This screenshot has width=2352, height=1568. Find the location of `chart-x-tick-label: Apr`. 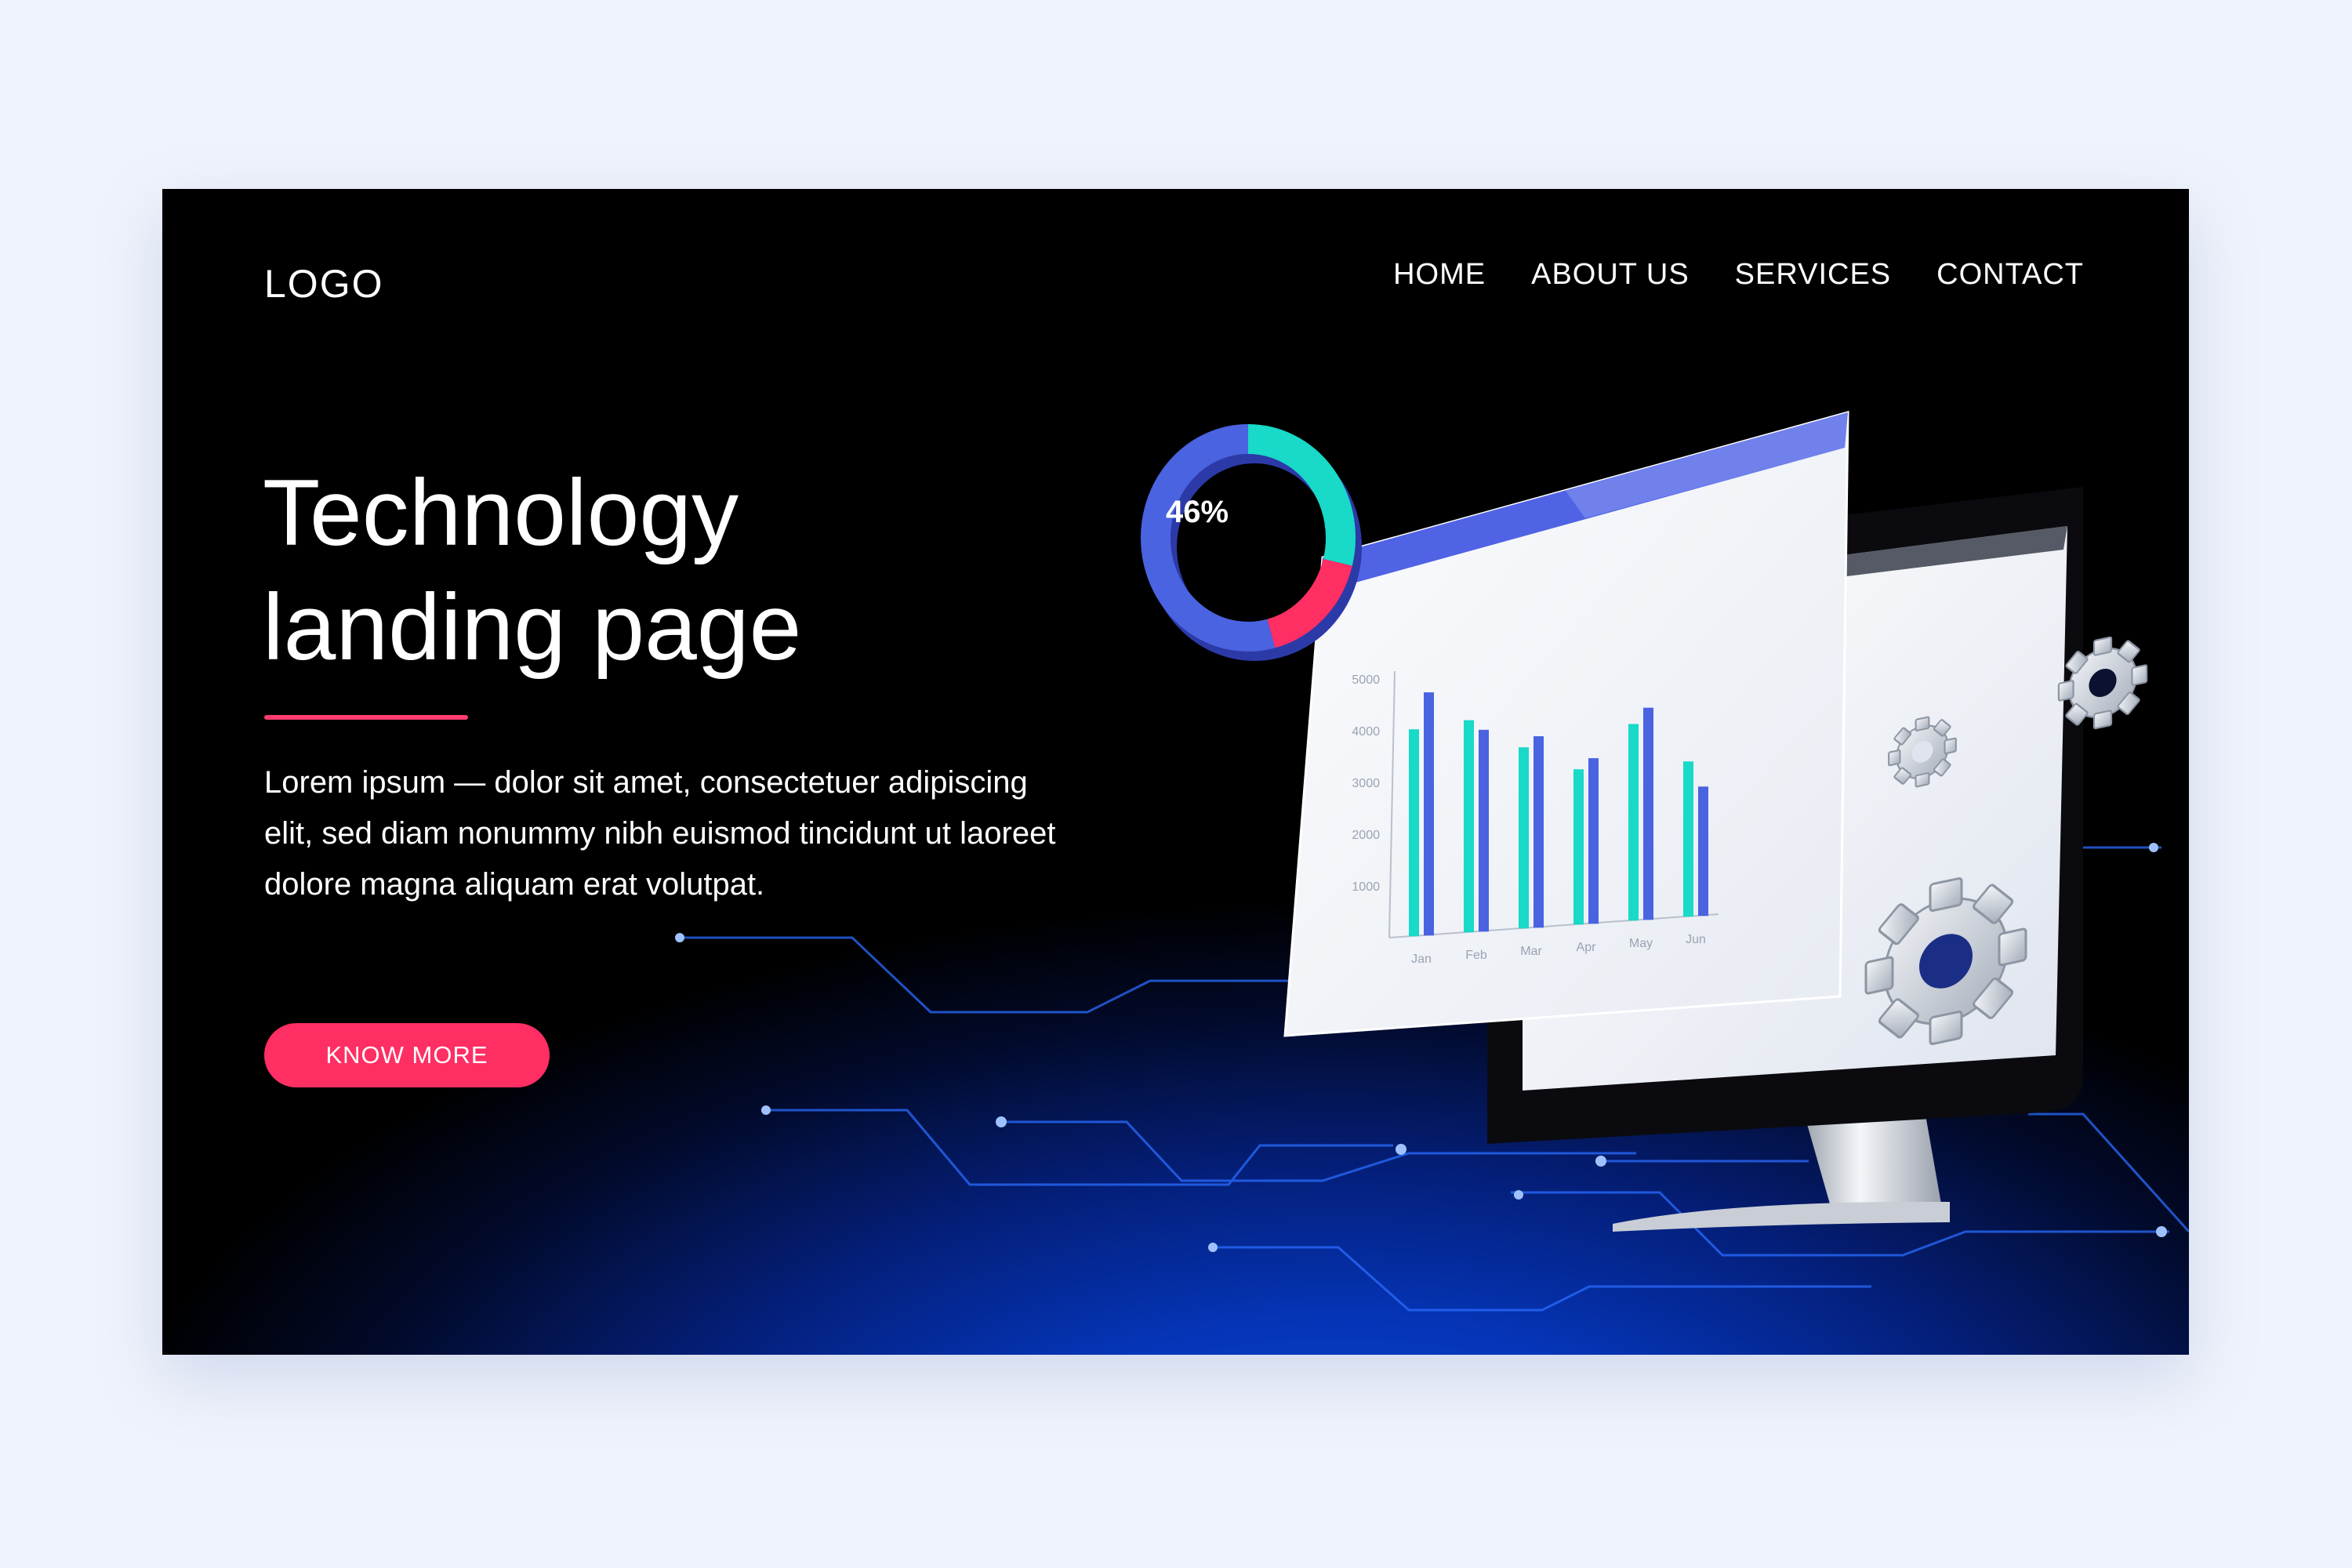

chart-x-tick-label: Apr is located at coordinates (1587, 948).